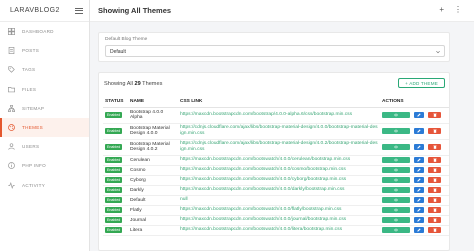 The image size is (474, 251). What do you see at coordinates (11, 32) in the screenshot?
I see `dashboard-icon` at bounding box center [11, 32].